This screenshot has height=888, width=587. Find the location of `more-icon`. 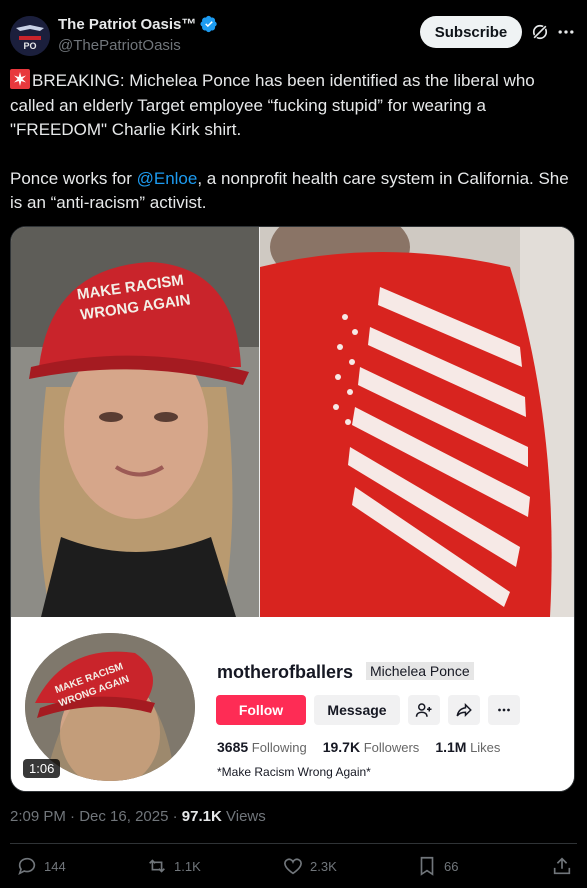

more-icon is located at coordinates (504, 710).